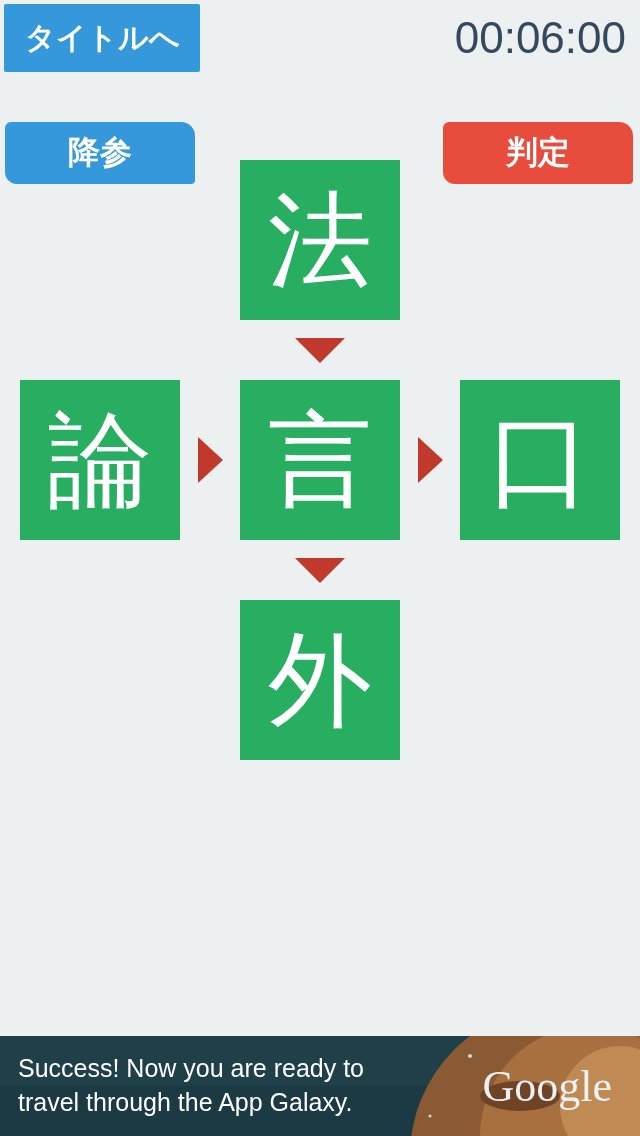 This screenshot has height=1136, width=640. I want to click on judge-button: 判定, so click(538, 153).